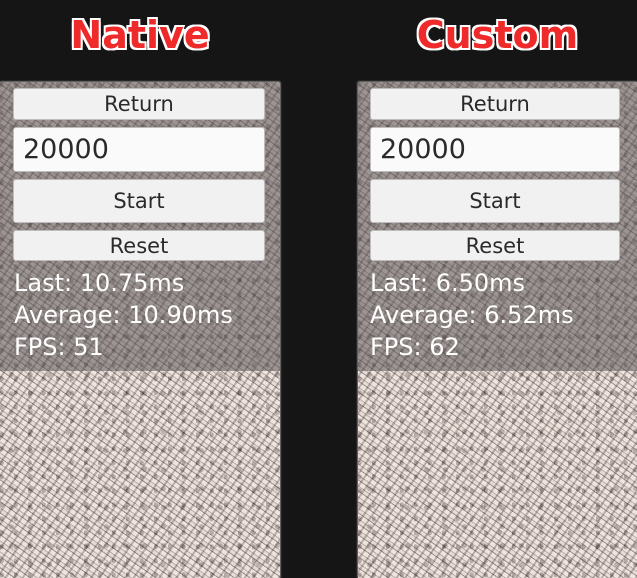 Image resolution: width=637 pixels, height=578 pixels. What do you see at coordinates (59, 347) in the screenshot?
I see `fps-text: FPS: 51` at bounding box center [59, 347].